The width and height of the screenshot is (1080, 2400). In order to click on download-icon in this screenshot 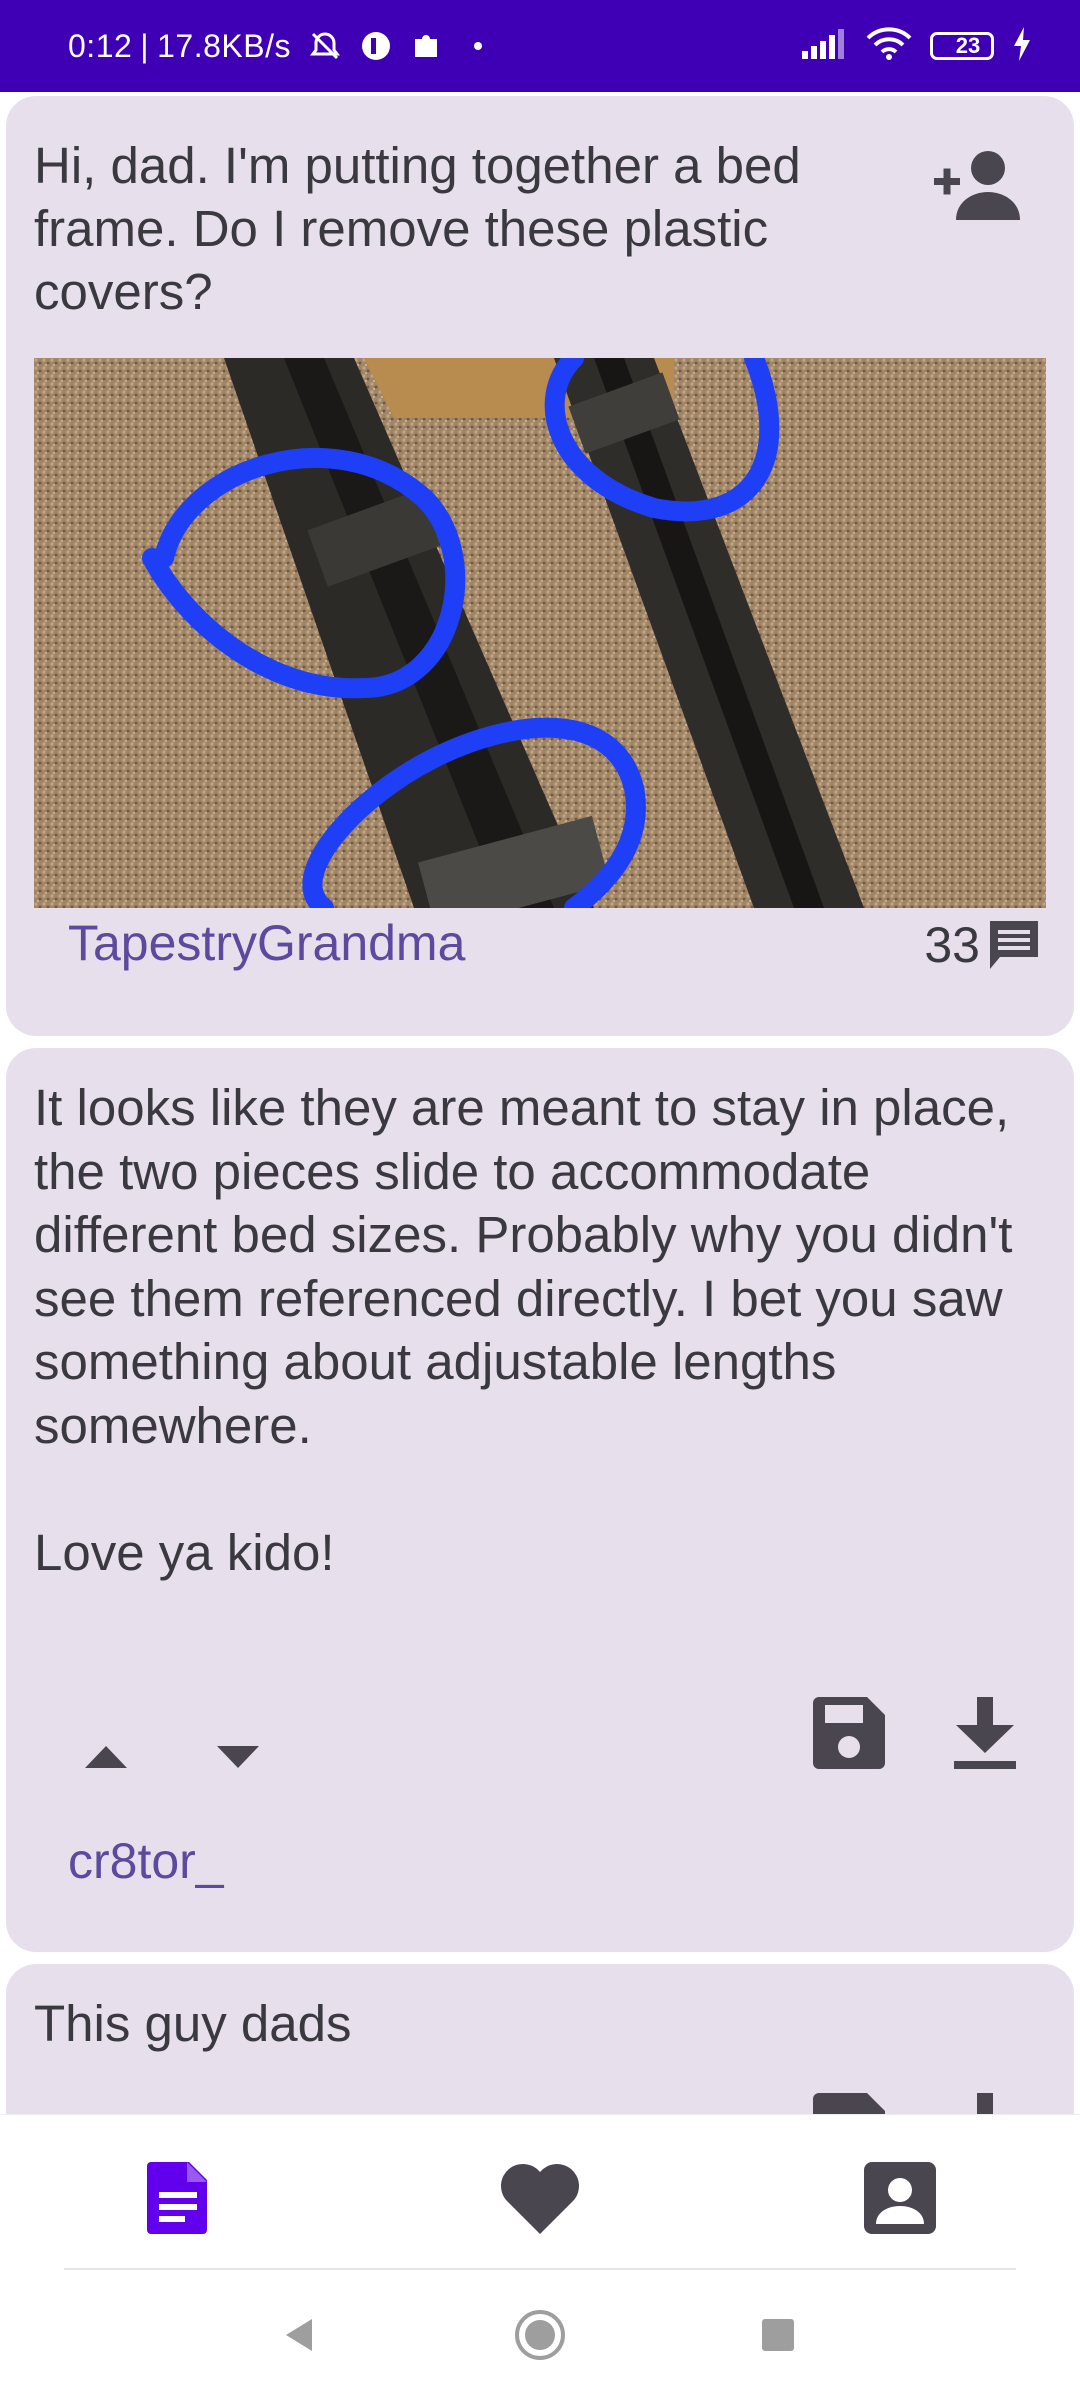, I will do `click(985, 1733)`.